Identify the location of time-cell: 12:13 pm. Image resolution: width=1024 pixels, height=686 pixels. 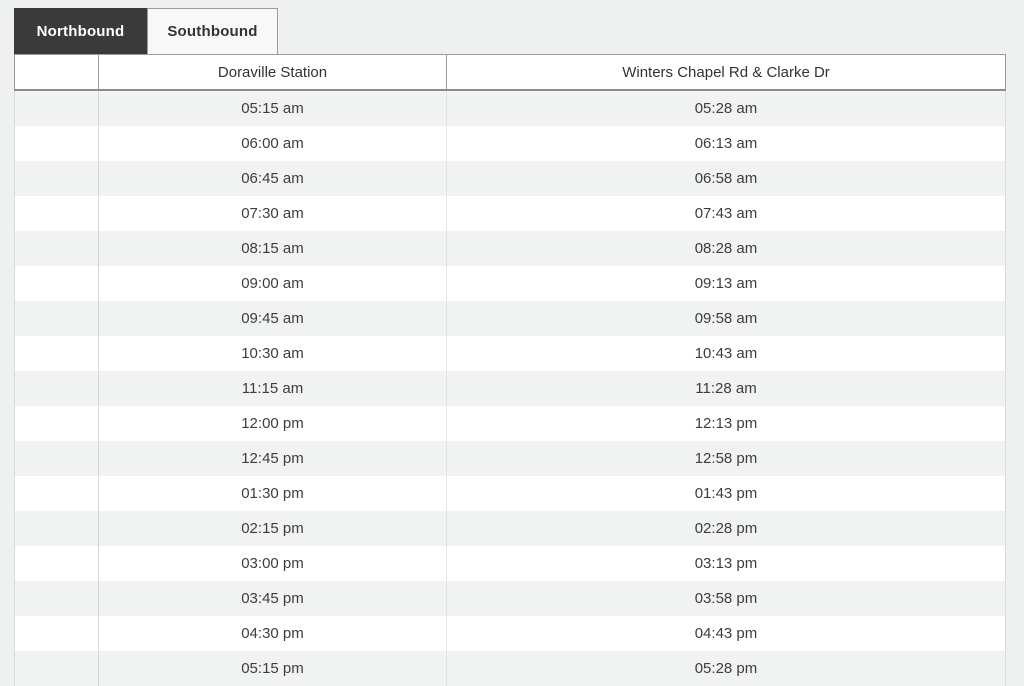
(726, 423).